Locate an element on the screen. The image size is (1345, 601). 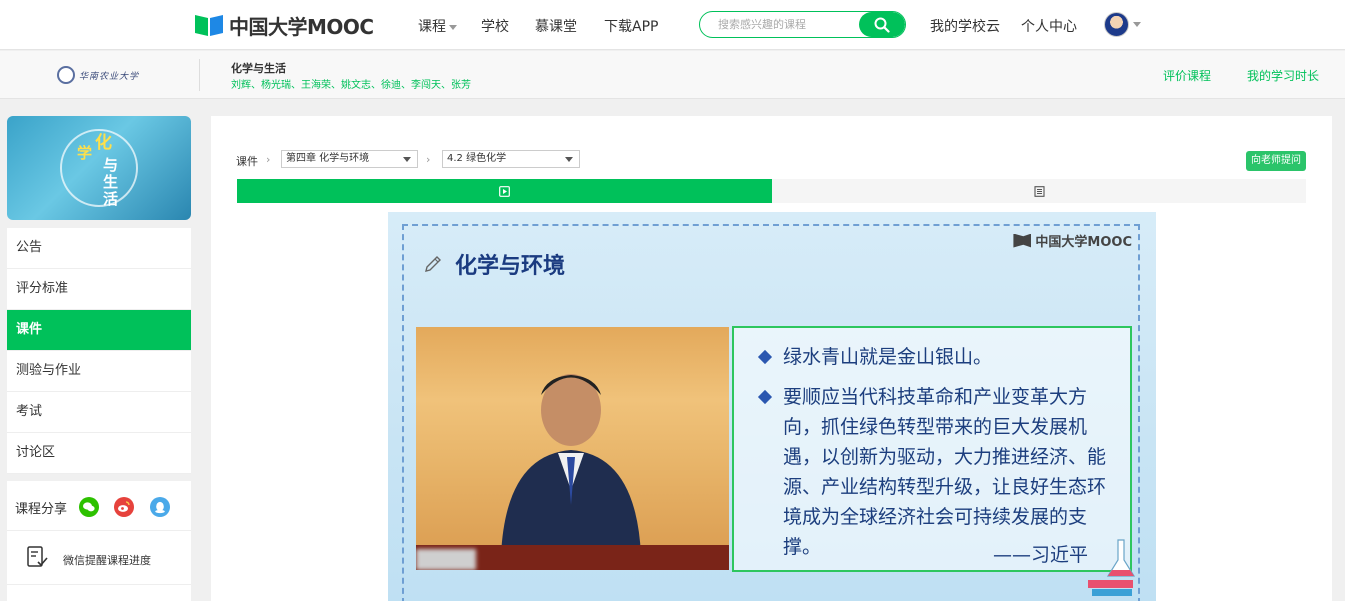
wechat-reminder: 微信提醒课程进度 is located at coordinates (99, 557).